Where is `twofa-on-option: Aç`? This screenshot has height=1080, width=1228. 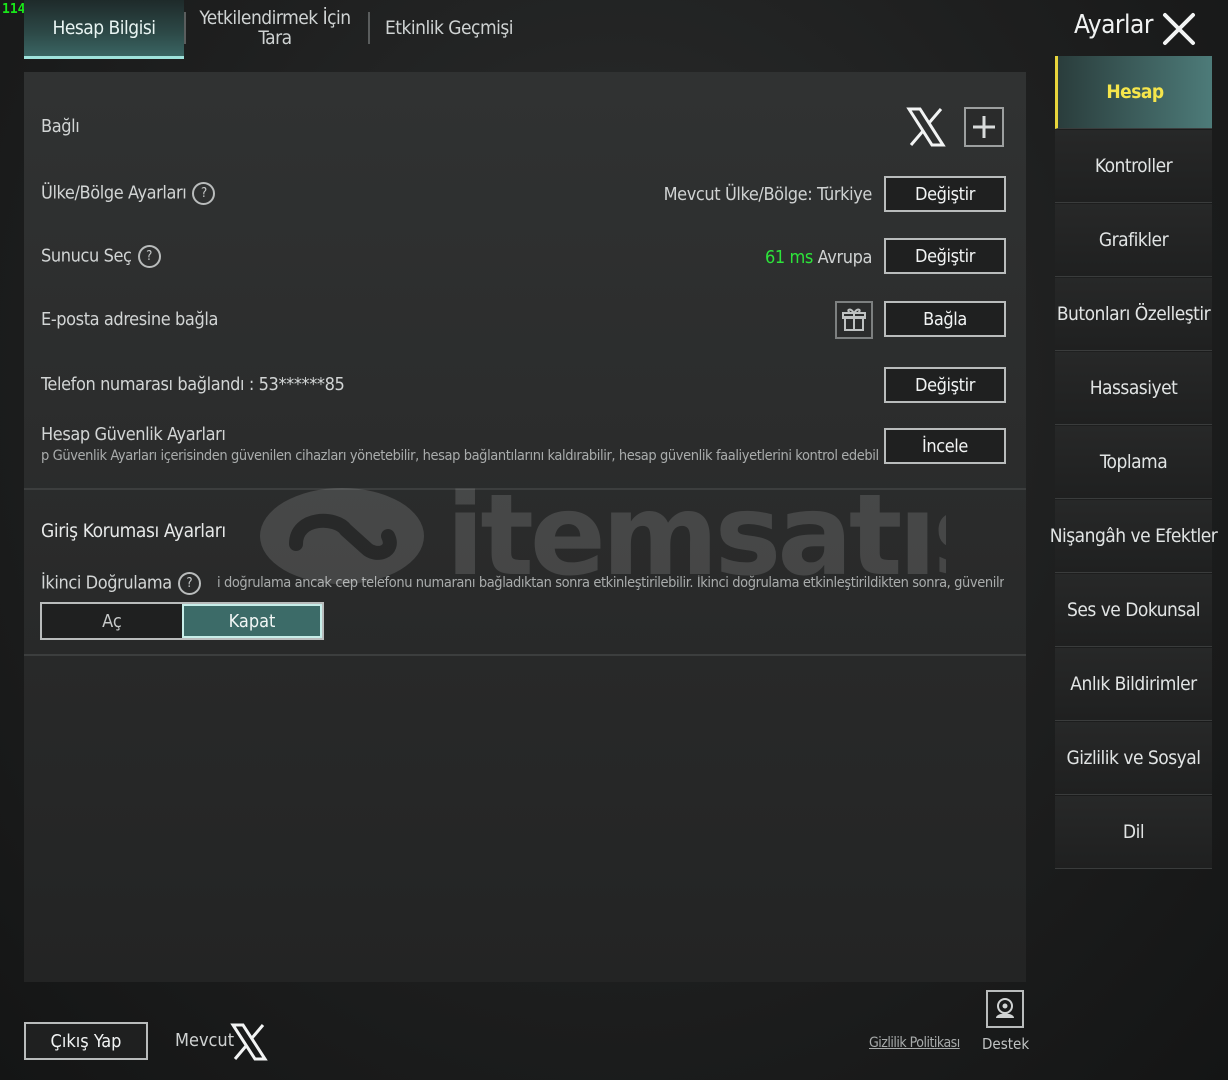 twofa-on-option: Aç is located at coordinates (112, 621).